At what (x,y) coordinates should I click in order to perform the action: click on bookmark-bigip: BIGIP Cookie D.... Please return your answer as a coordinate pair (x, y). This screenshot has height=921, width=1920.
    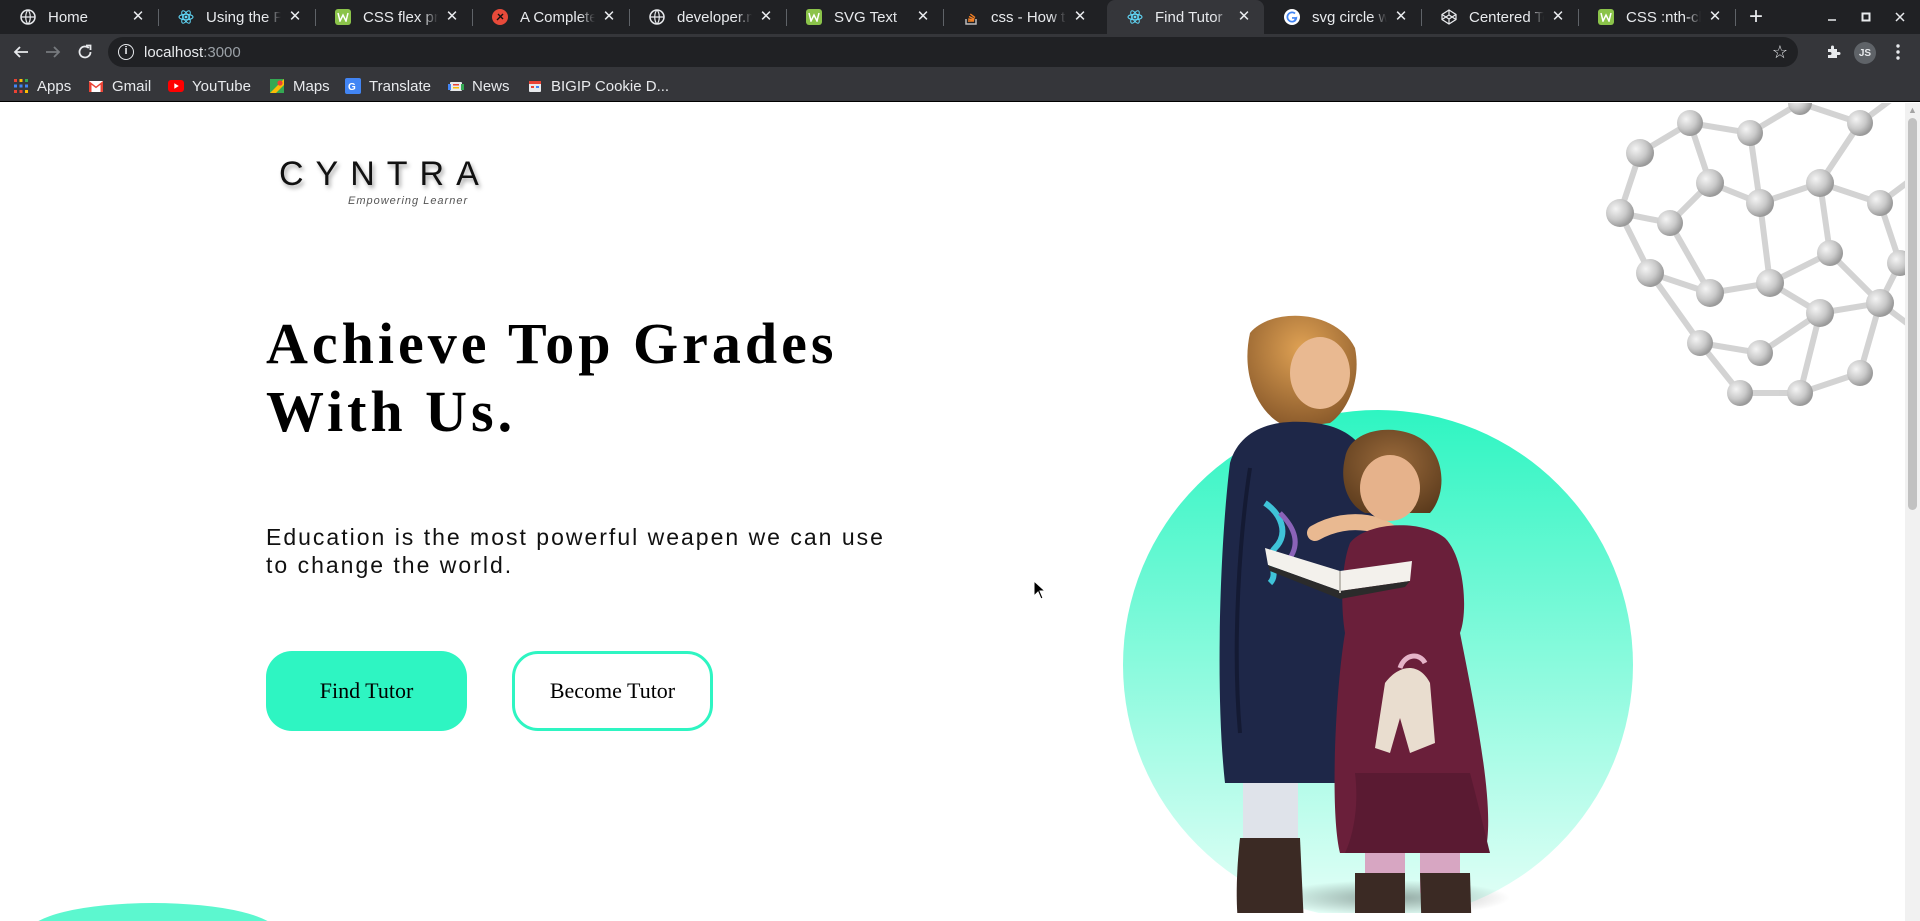
    Looking at the image, I should click on (598, 86).